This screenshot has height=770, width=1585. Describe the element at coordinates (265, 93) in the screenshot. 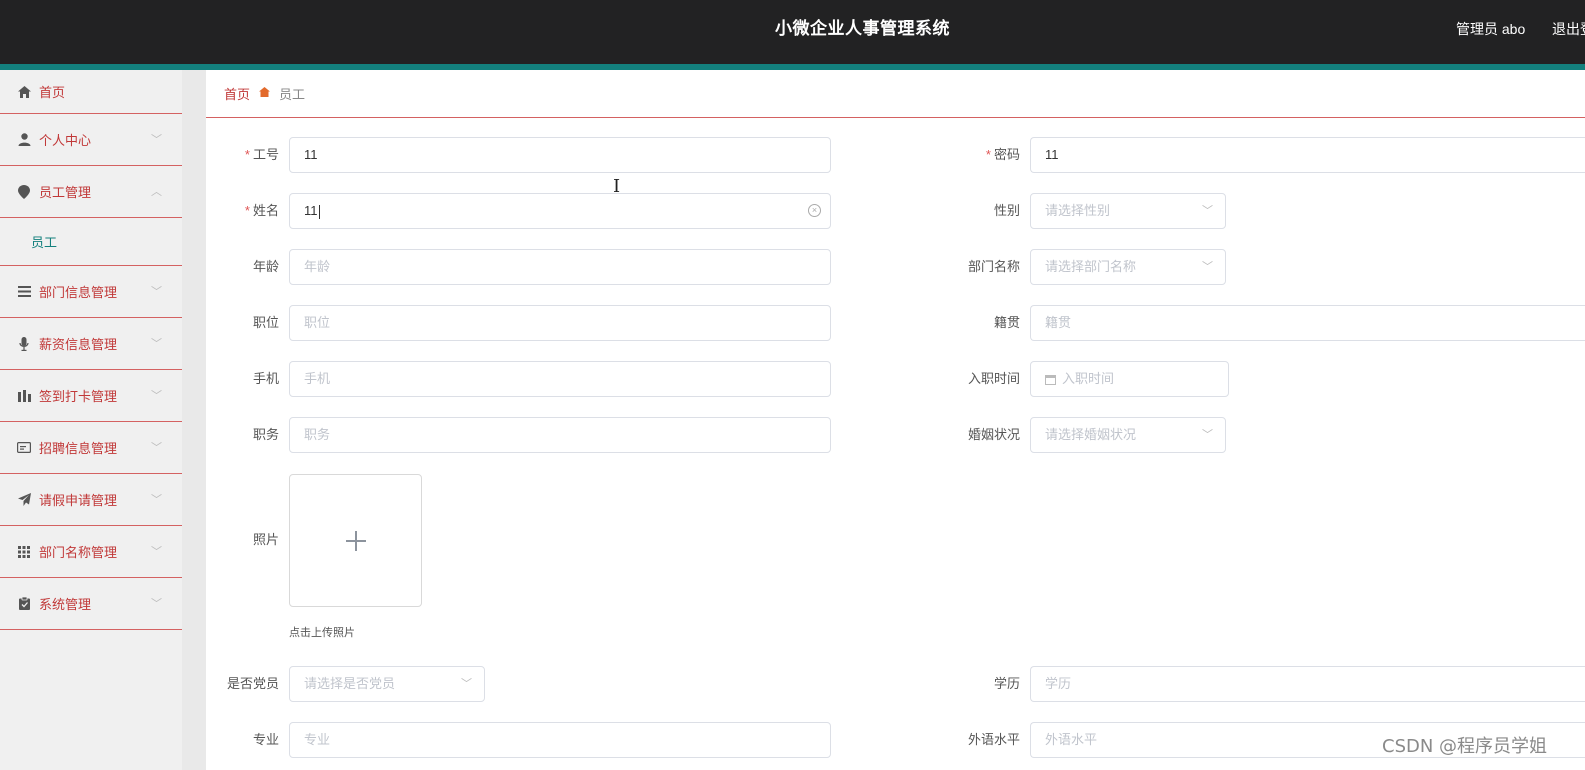

I see `home-fill-icon` at that location.